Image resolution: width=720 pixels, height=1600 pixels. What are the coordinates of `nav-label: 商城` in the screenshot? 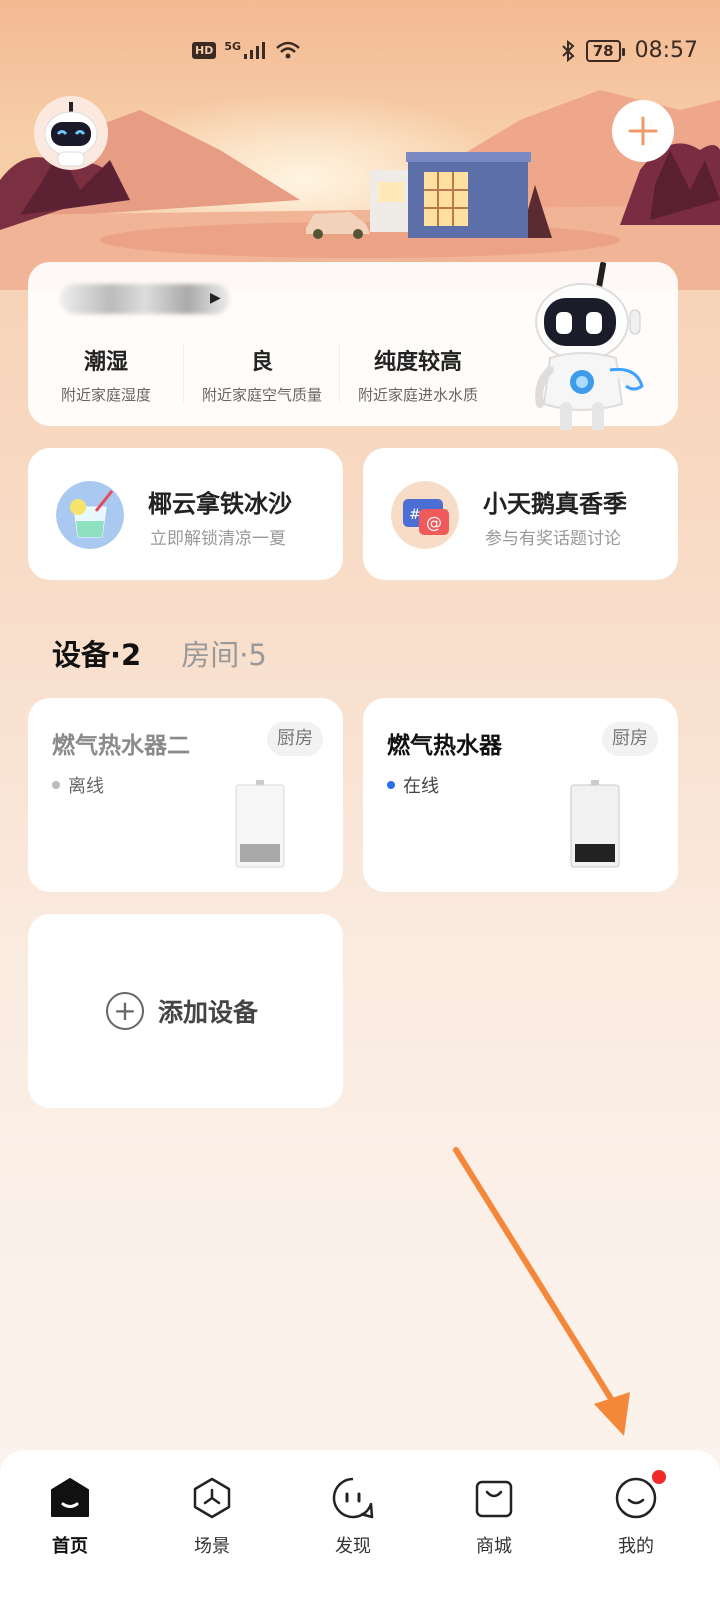 It's located at (494, 1546).